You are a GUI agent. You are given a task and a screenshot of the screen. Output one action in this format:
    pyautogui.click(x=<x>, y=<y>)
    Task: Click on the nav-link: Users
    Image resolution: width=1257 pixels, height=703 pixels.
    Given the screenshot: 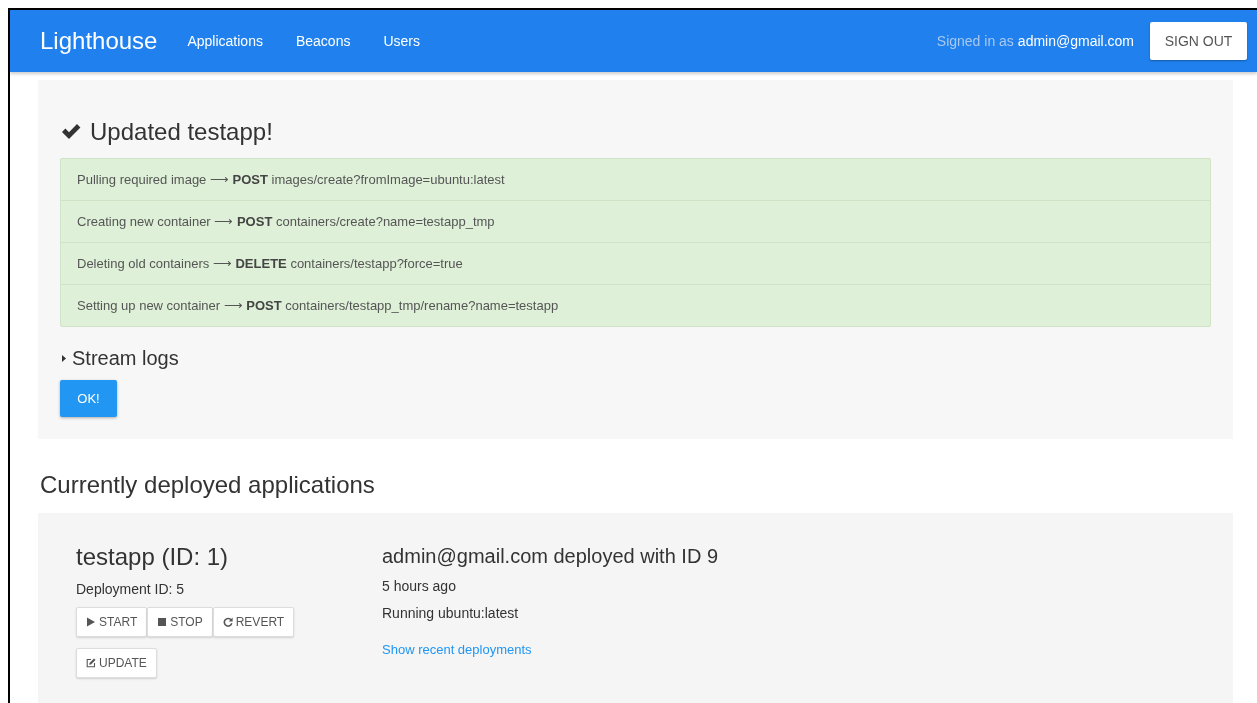 What is the action you would take?
    pyautogui.click(x=401, y=41)
    